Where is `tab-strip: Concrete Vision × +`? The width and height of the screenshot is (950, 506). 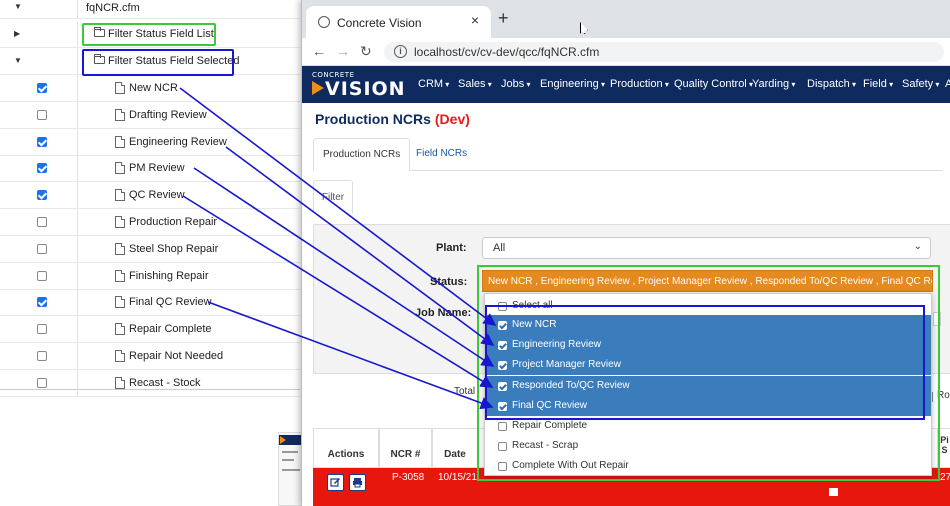
tab-strip: Concrete Vision × + is located at coordinates (626, 19).